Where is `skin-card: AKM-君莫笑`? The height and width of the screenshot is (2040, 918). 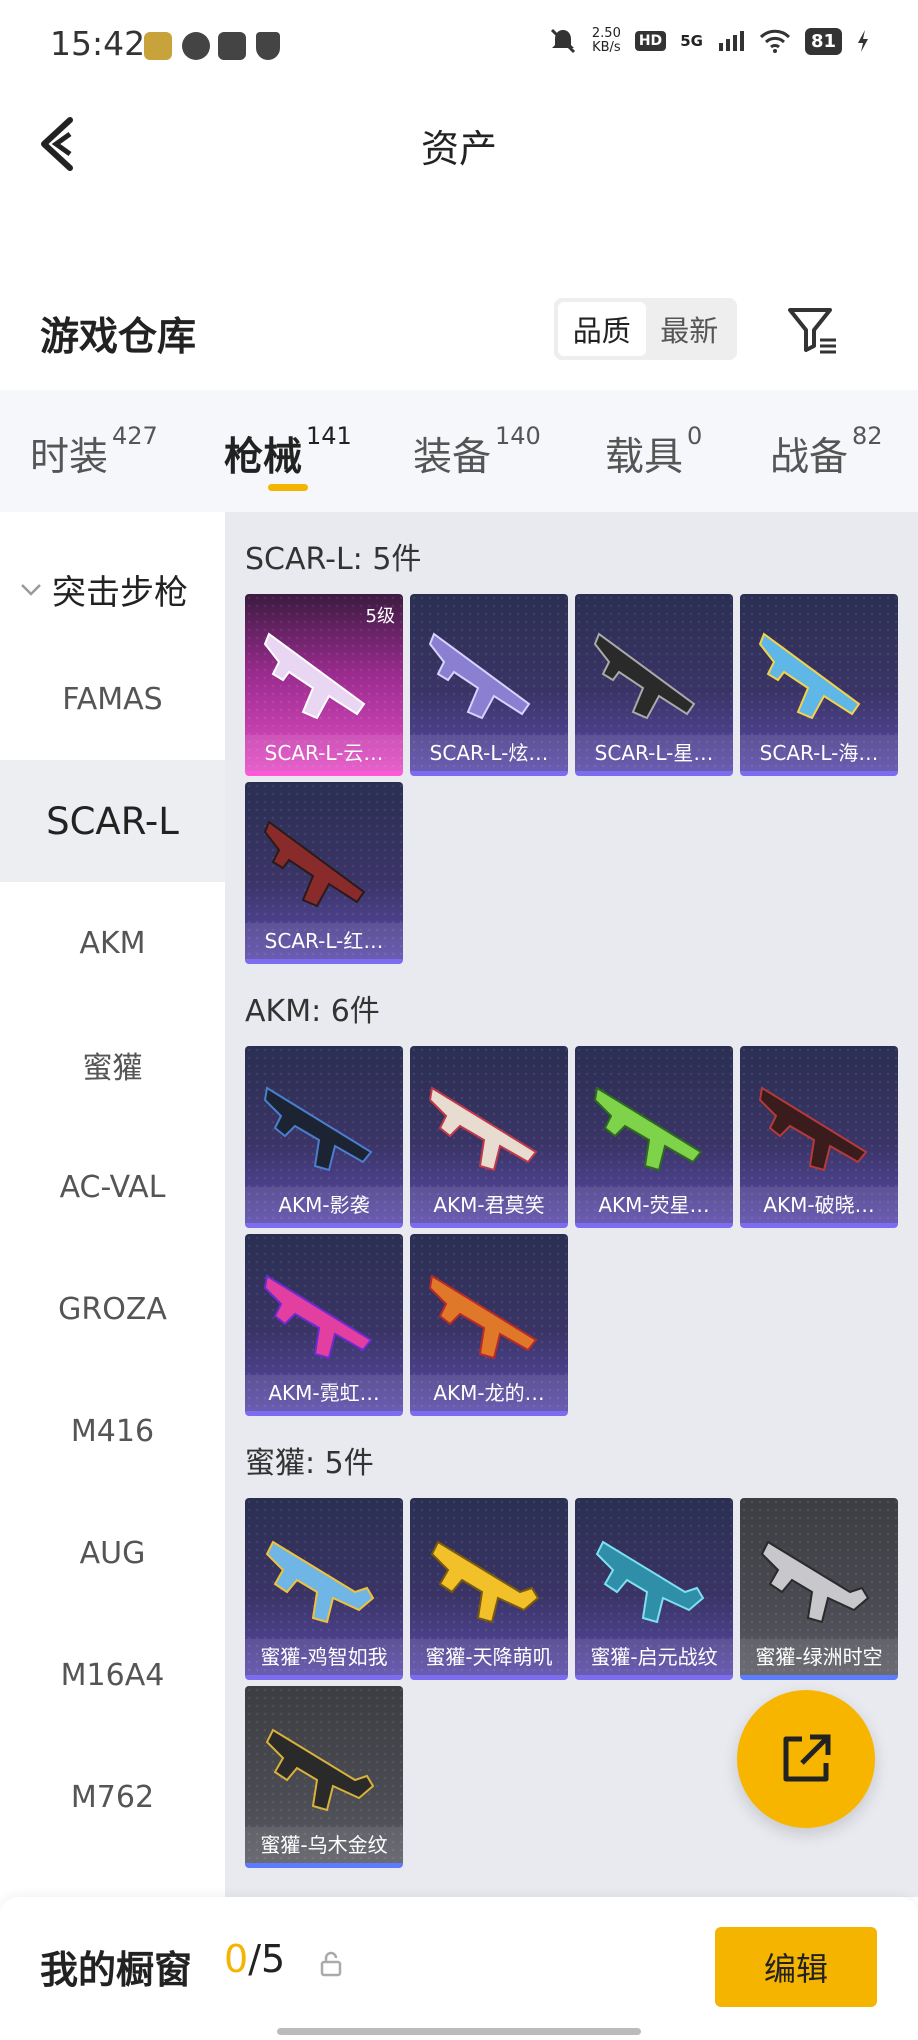
skin-card: AKM-君莫笑 is located at coordinates (489, 1137).